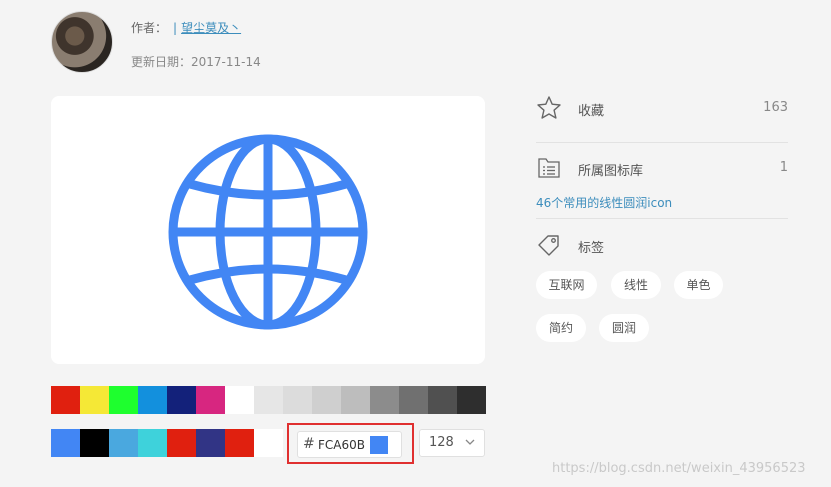 Image resolution: width=831 pixels, height=487 pixels. Describe the element at coordinates (636, 285) in the screenshot. I see `tag-item: 线性` at that location.